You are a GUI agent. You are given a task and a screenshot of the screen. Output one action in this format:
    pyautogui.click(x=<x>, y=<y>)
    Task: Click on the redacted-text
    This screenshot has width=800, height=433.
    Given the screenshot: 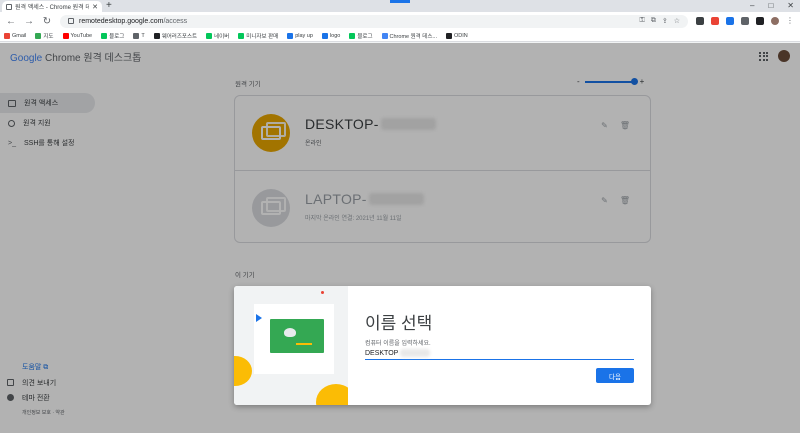 What is the action you would take?
    pyautogui.click(x=415, y=353)
    